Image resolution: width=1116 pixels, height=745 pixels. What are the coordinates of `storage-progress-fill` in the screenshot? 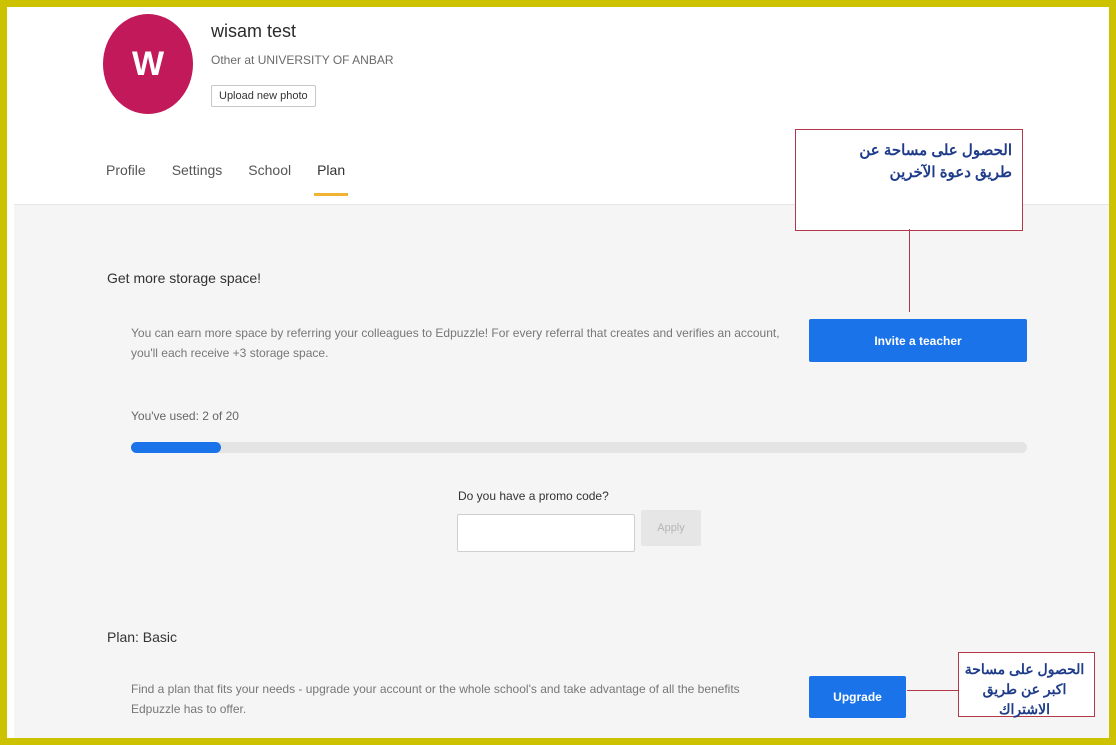 It's located at (176, 447).